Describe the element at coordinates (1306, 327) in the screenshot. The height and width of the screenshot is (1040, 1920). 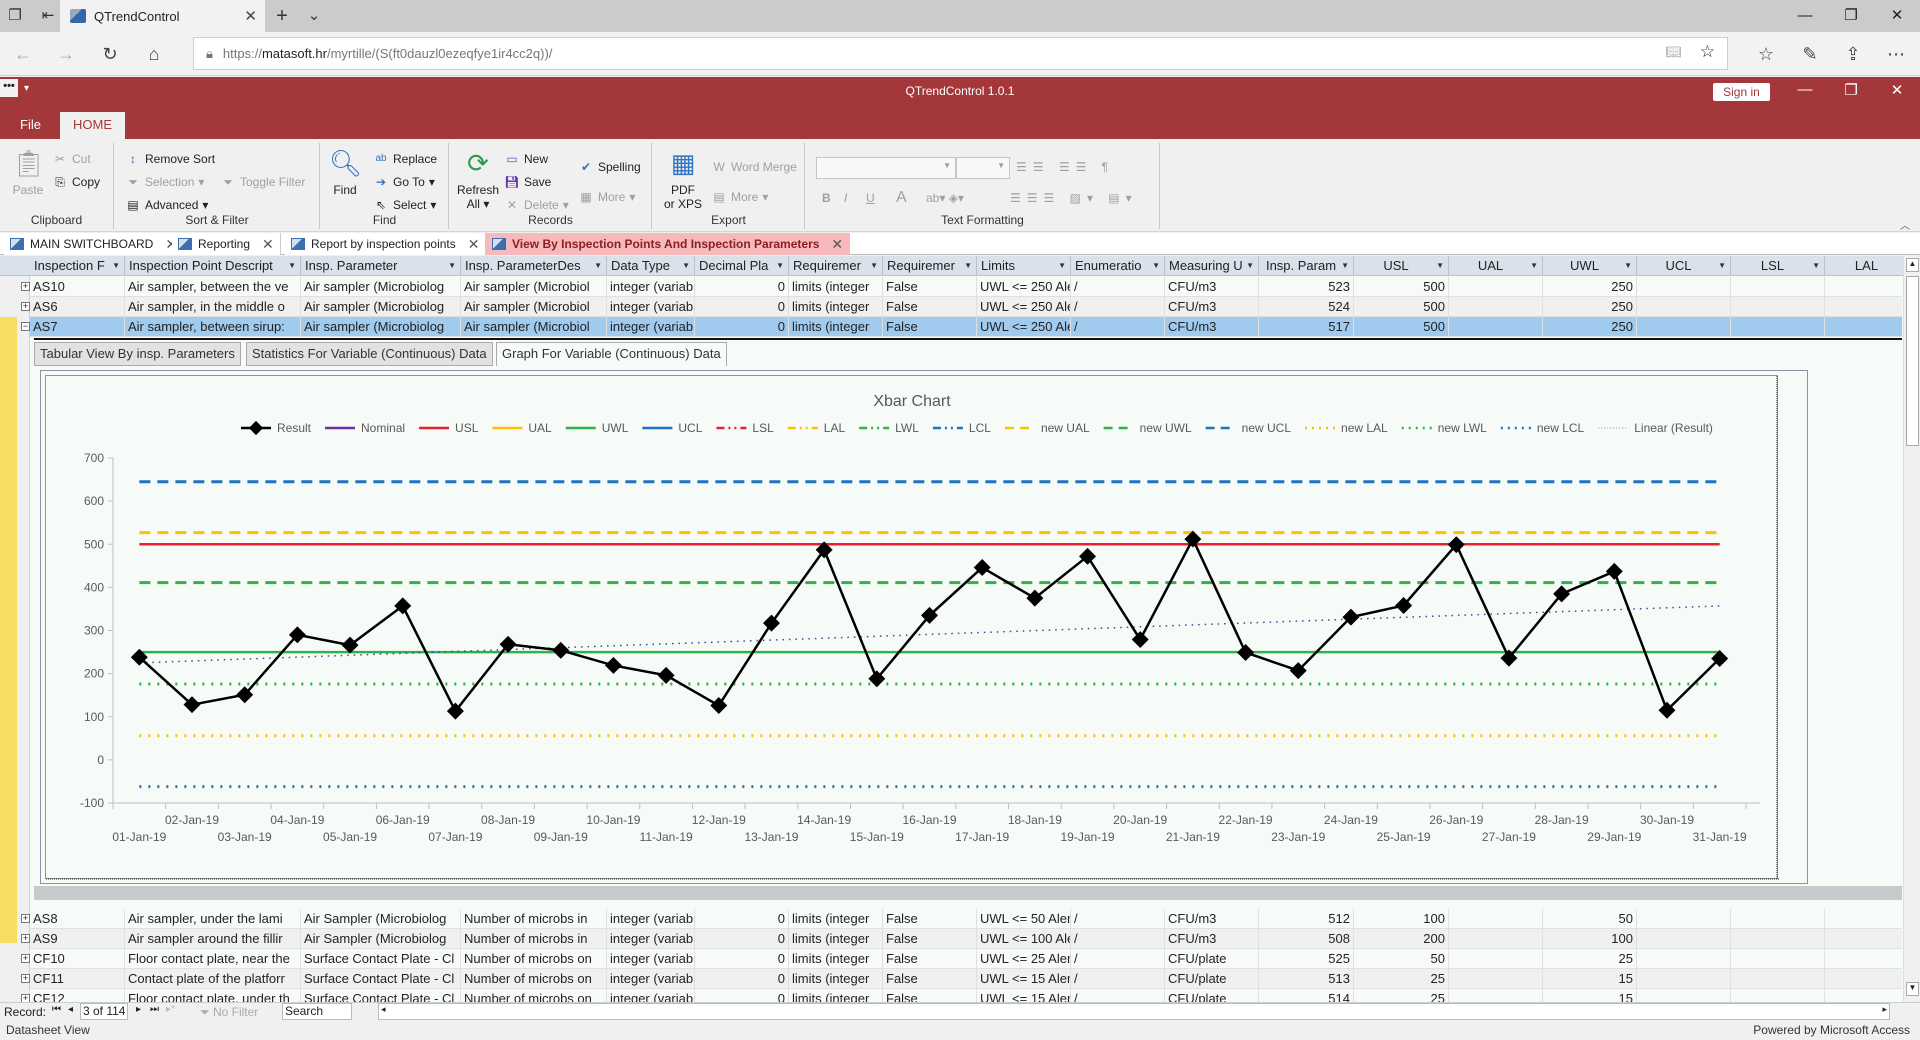
I see `table-cell: 517` at that location.